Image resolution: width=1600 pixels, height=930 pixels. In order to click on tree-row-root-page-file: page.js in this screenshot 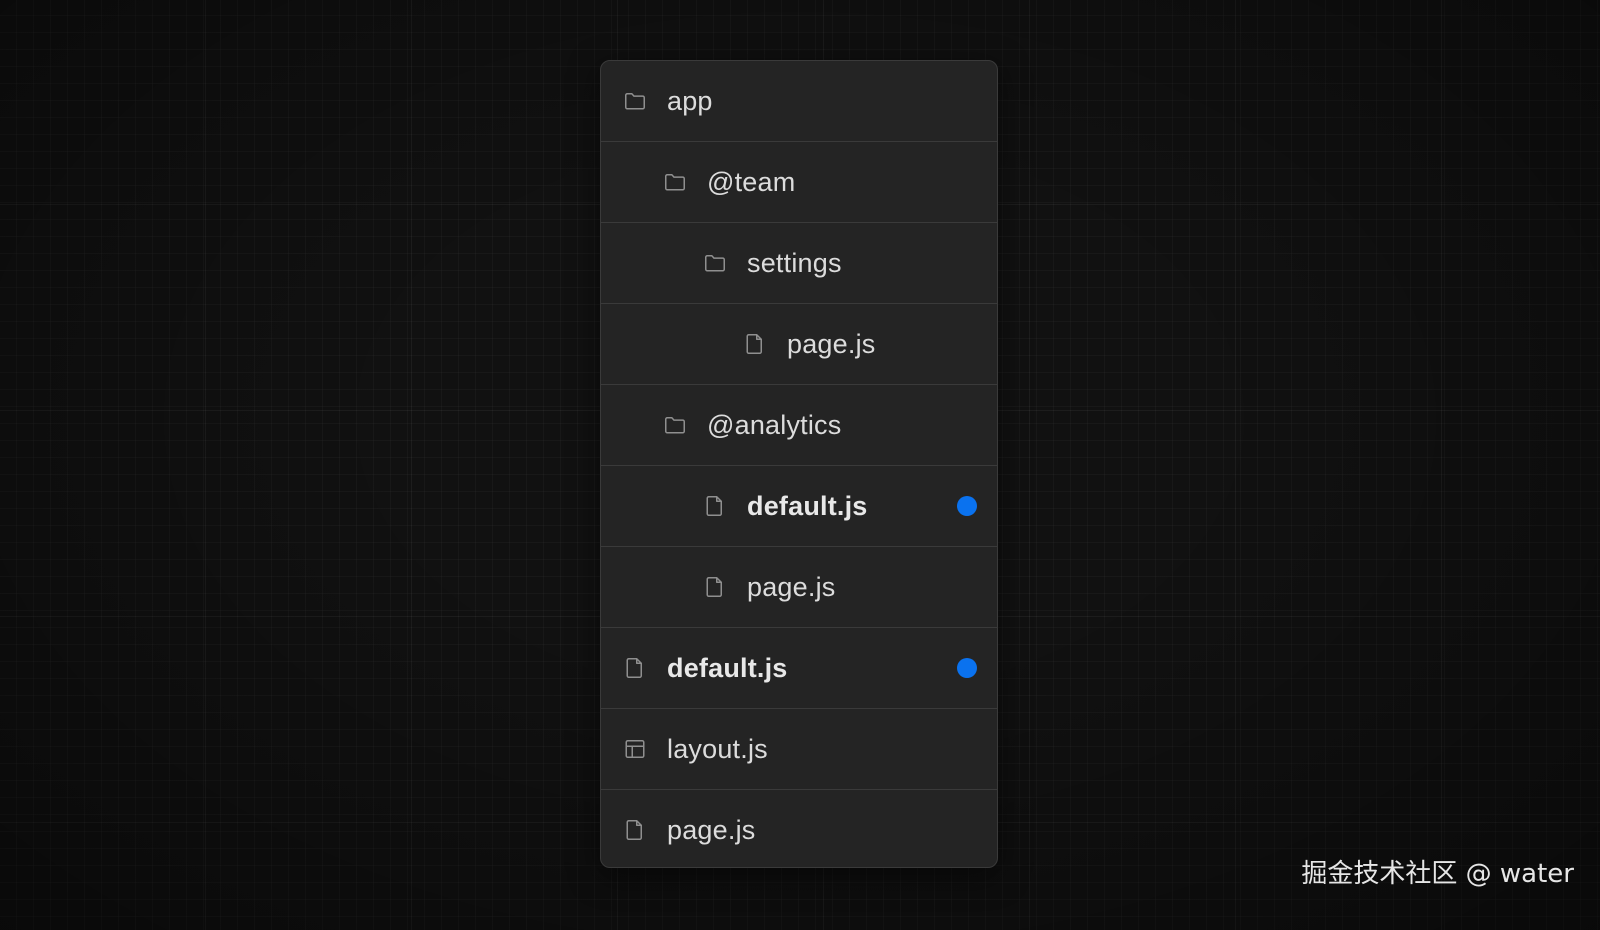, I will do `click(799, 828)`.